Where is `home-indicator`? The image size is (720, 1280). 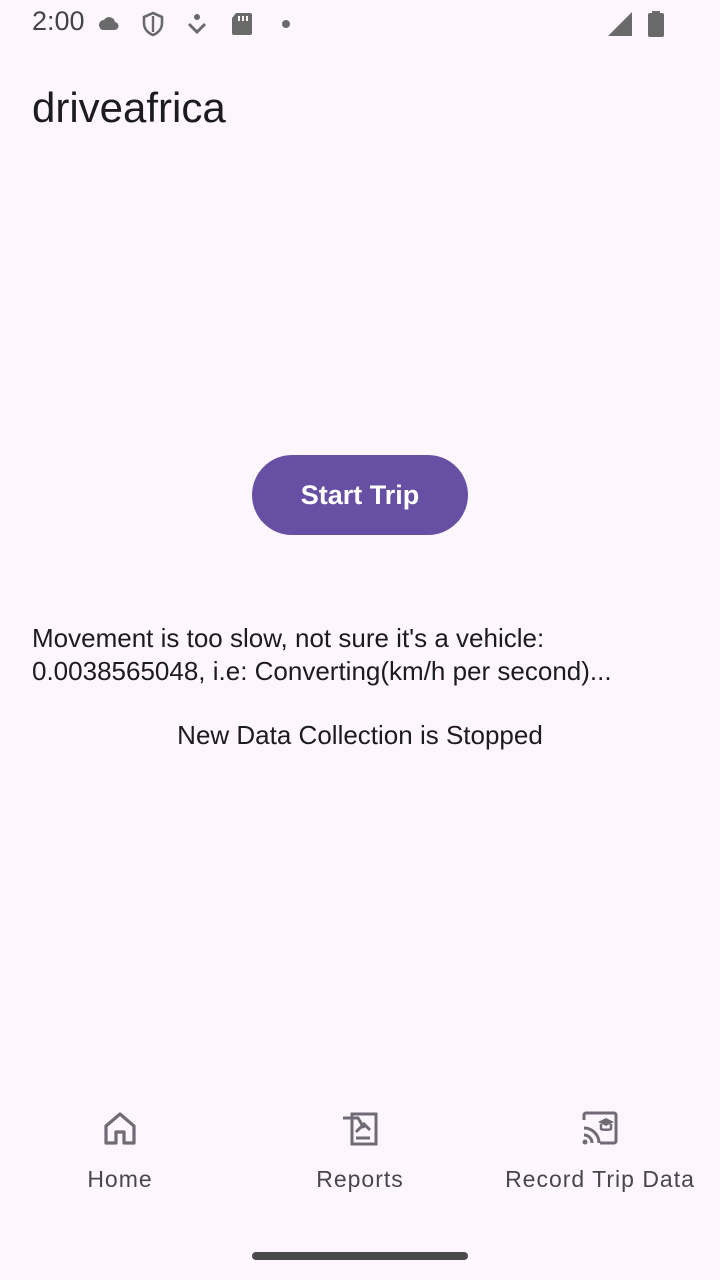
home-indicator is located at coordinates (360, 1256).